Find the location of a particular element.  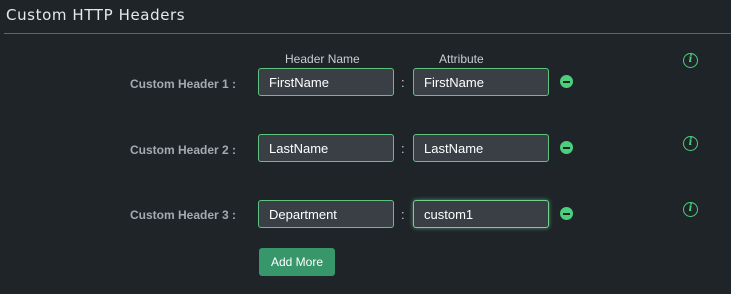

remove-header-2-button is located at coordinates (566, 147).